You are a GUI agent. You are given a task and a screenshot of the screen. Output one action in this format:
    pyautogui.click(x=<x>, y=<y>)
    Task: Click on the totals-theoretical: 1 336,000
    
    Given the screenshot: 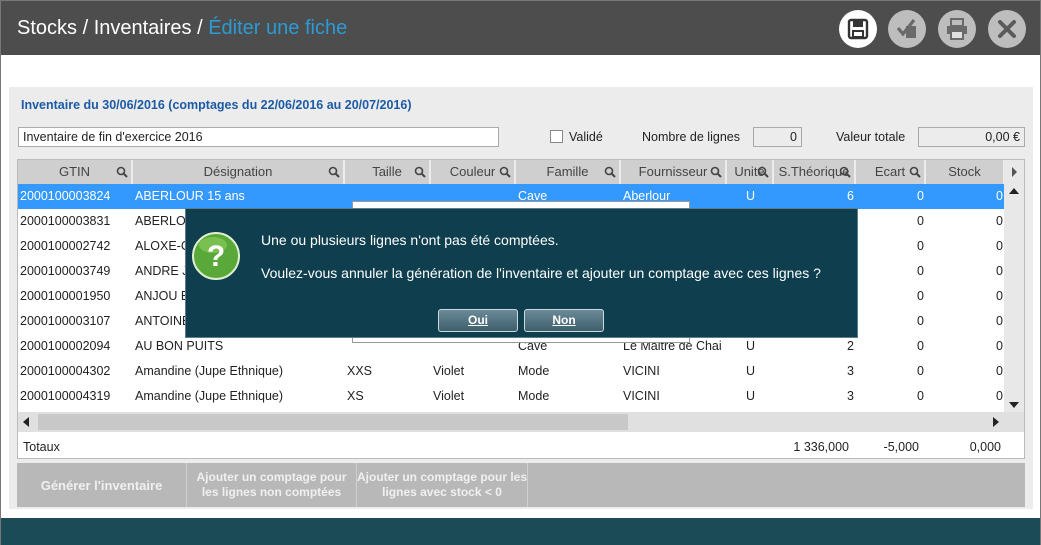 What is the action you would take?
    pyautogui.click(x=821, y=447)
    